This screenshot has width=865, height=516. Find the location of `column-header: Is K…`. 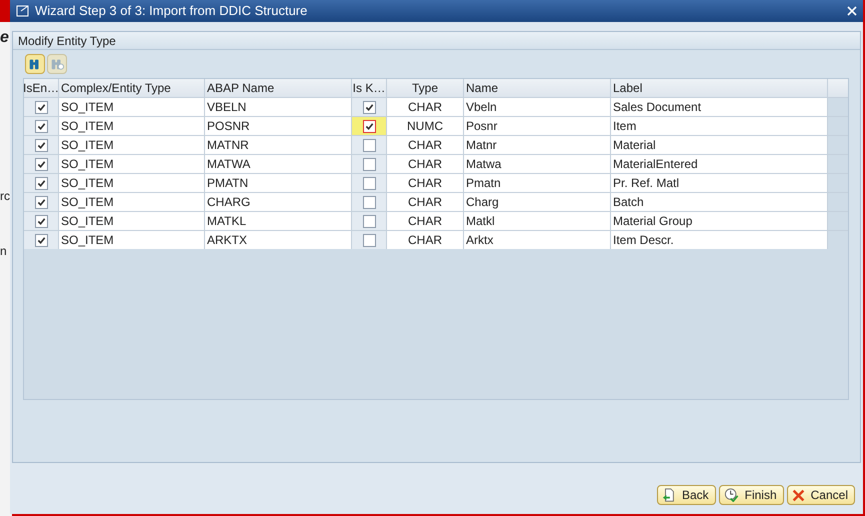

column-header: Is K… is located at coordinates (369, 88).